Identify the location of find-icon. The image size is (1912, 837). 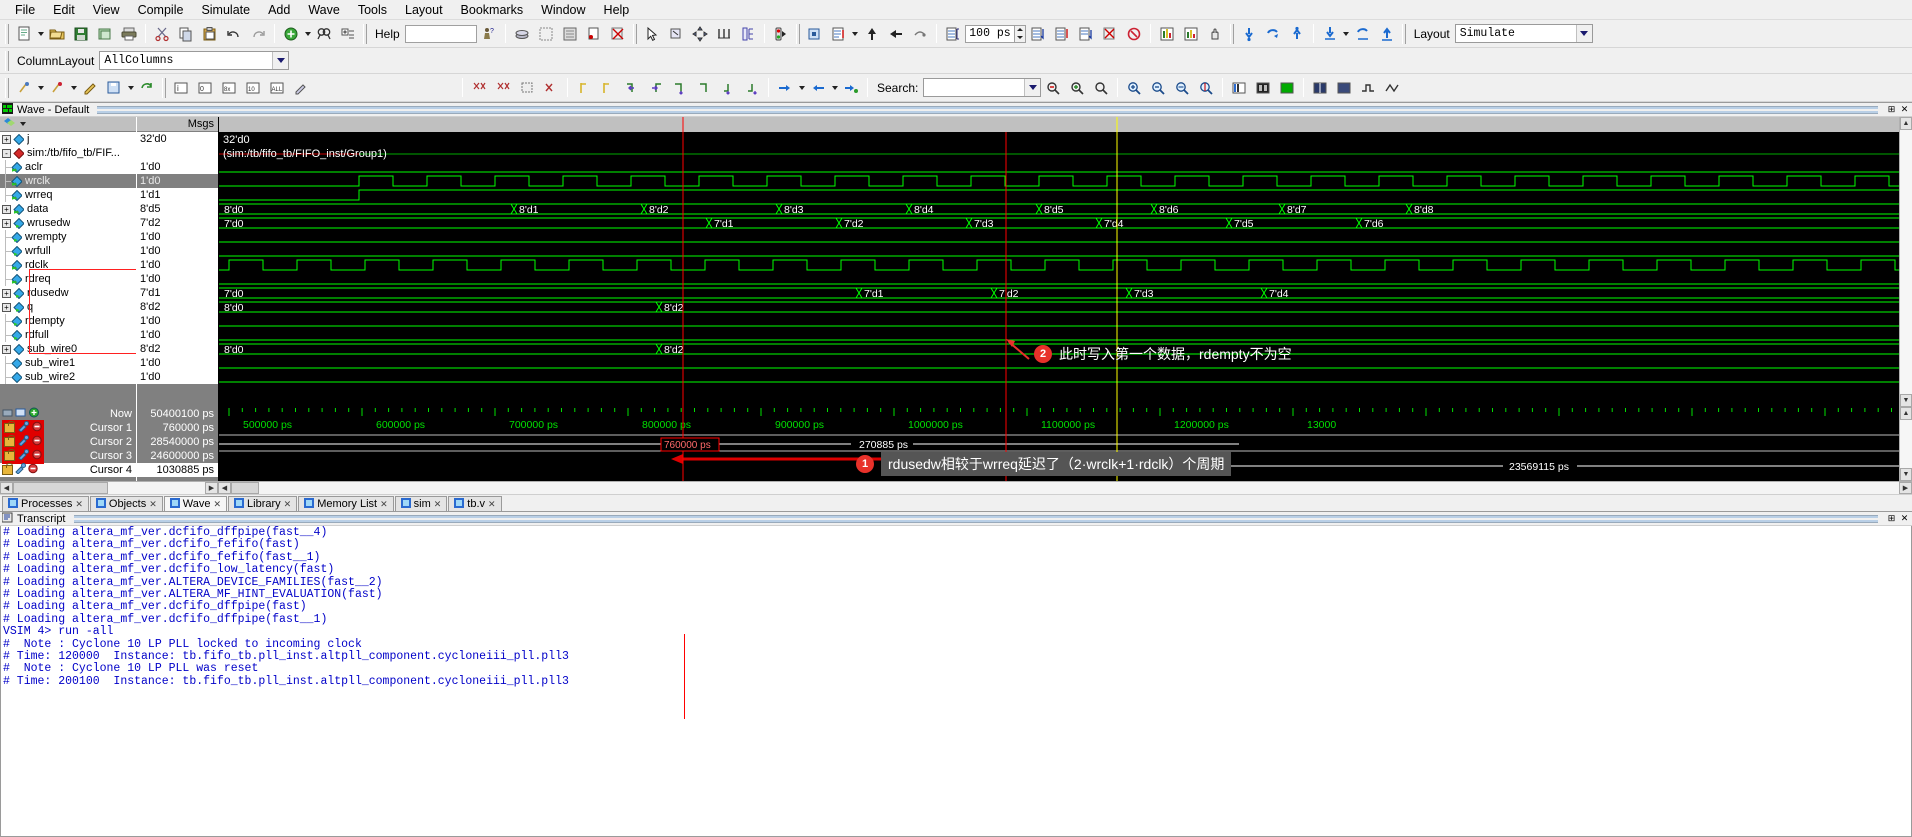
(324, 33).